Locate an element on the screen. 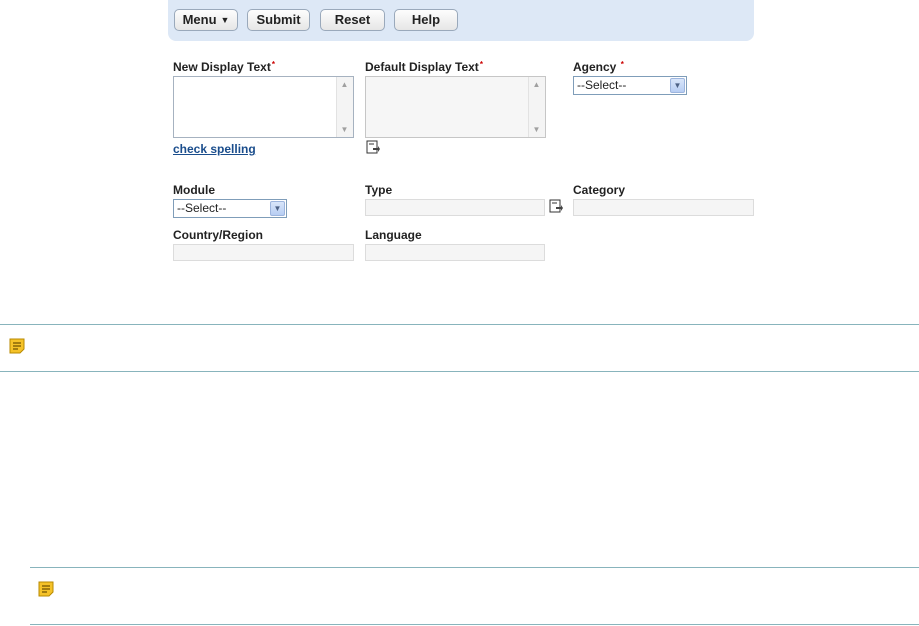 The width and height of the screenshot is (919, 626). menu-button: Menu ▼ is located at coordinates (206, 20).